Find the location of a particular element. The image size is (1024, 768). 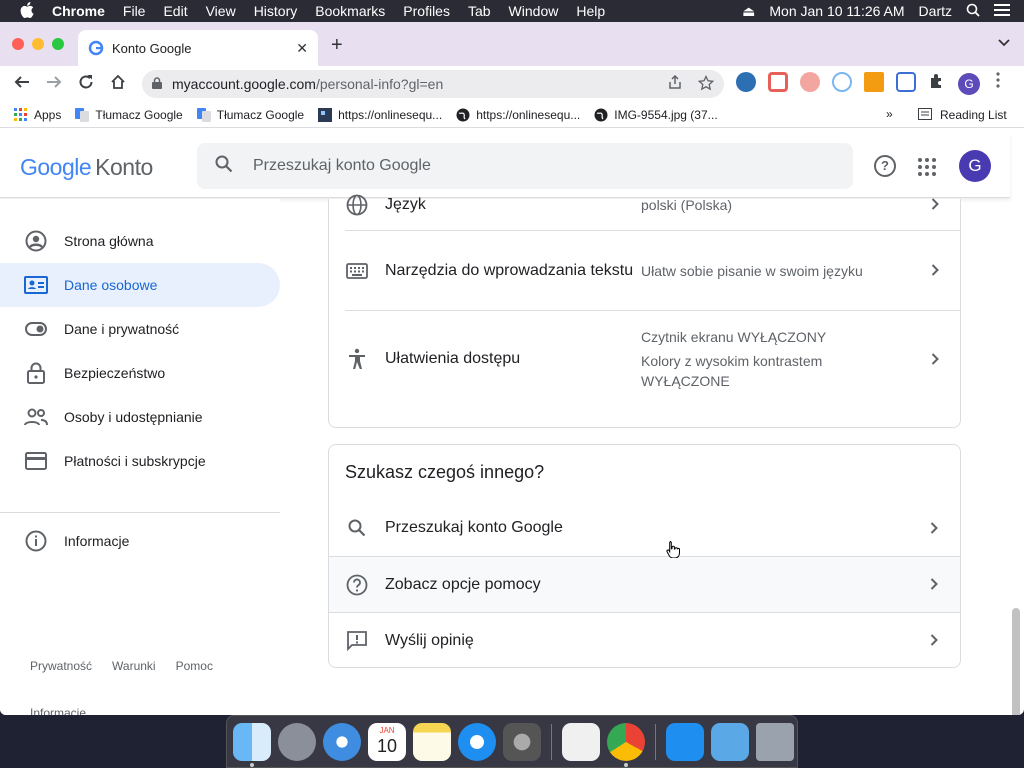

profile-avatar: G is located at coordinates (969, 84).